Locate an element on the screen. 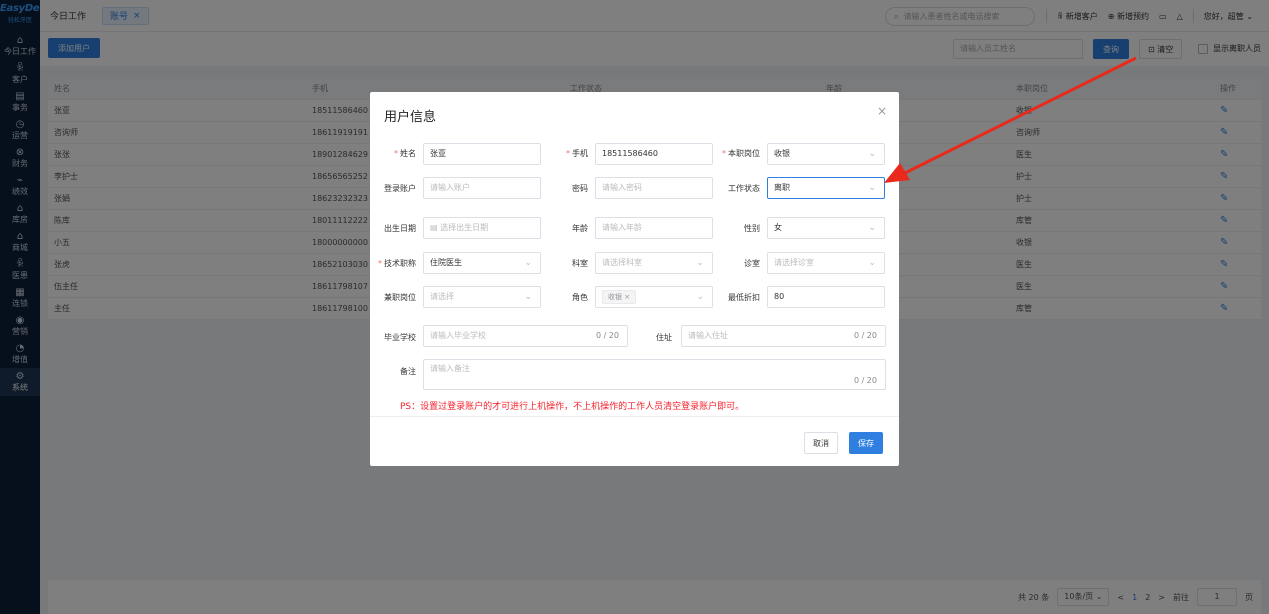 The width and height of the screenshot is (1269, 614). tech-title-select: 住院医生 ⌄ is located at coordinates (482, 263).